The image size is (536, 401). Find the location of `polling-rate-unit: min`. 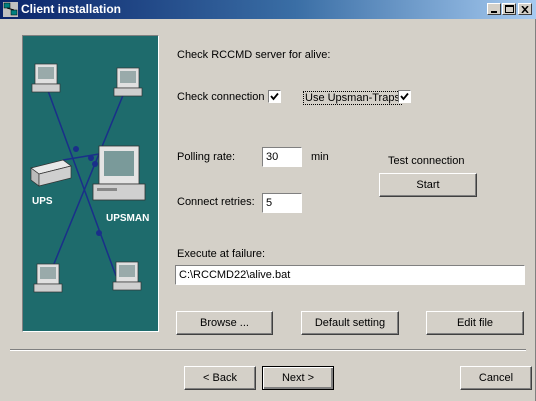

polling-rate-unit: min is located at coordinates (320, 157).